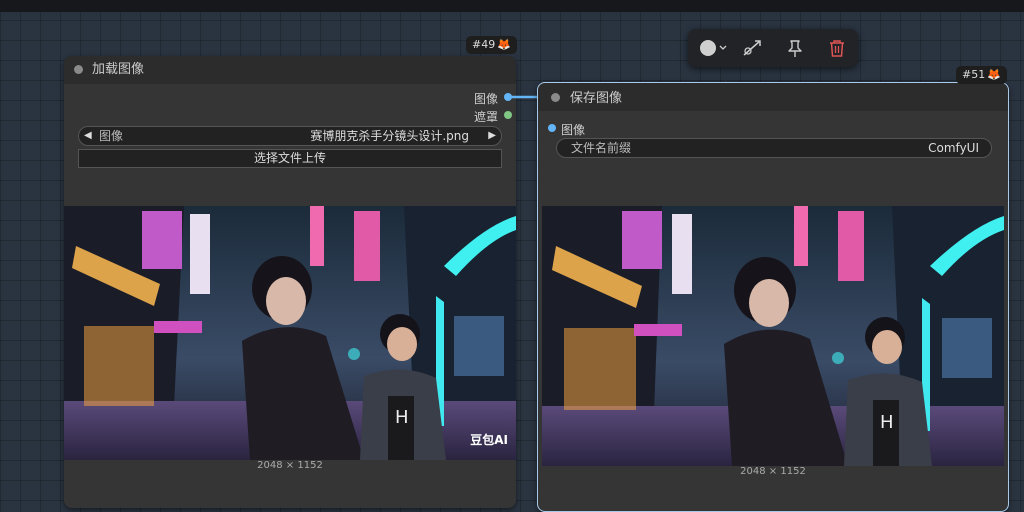 The width and height of the screenshot is (1024, 512). I want to click on input-label-image: 图像, so click(573, 130).